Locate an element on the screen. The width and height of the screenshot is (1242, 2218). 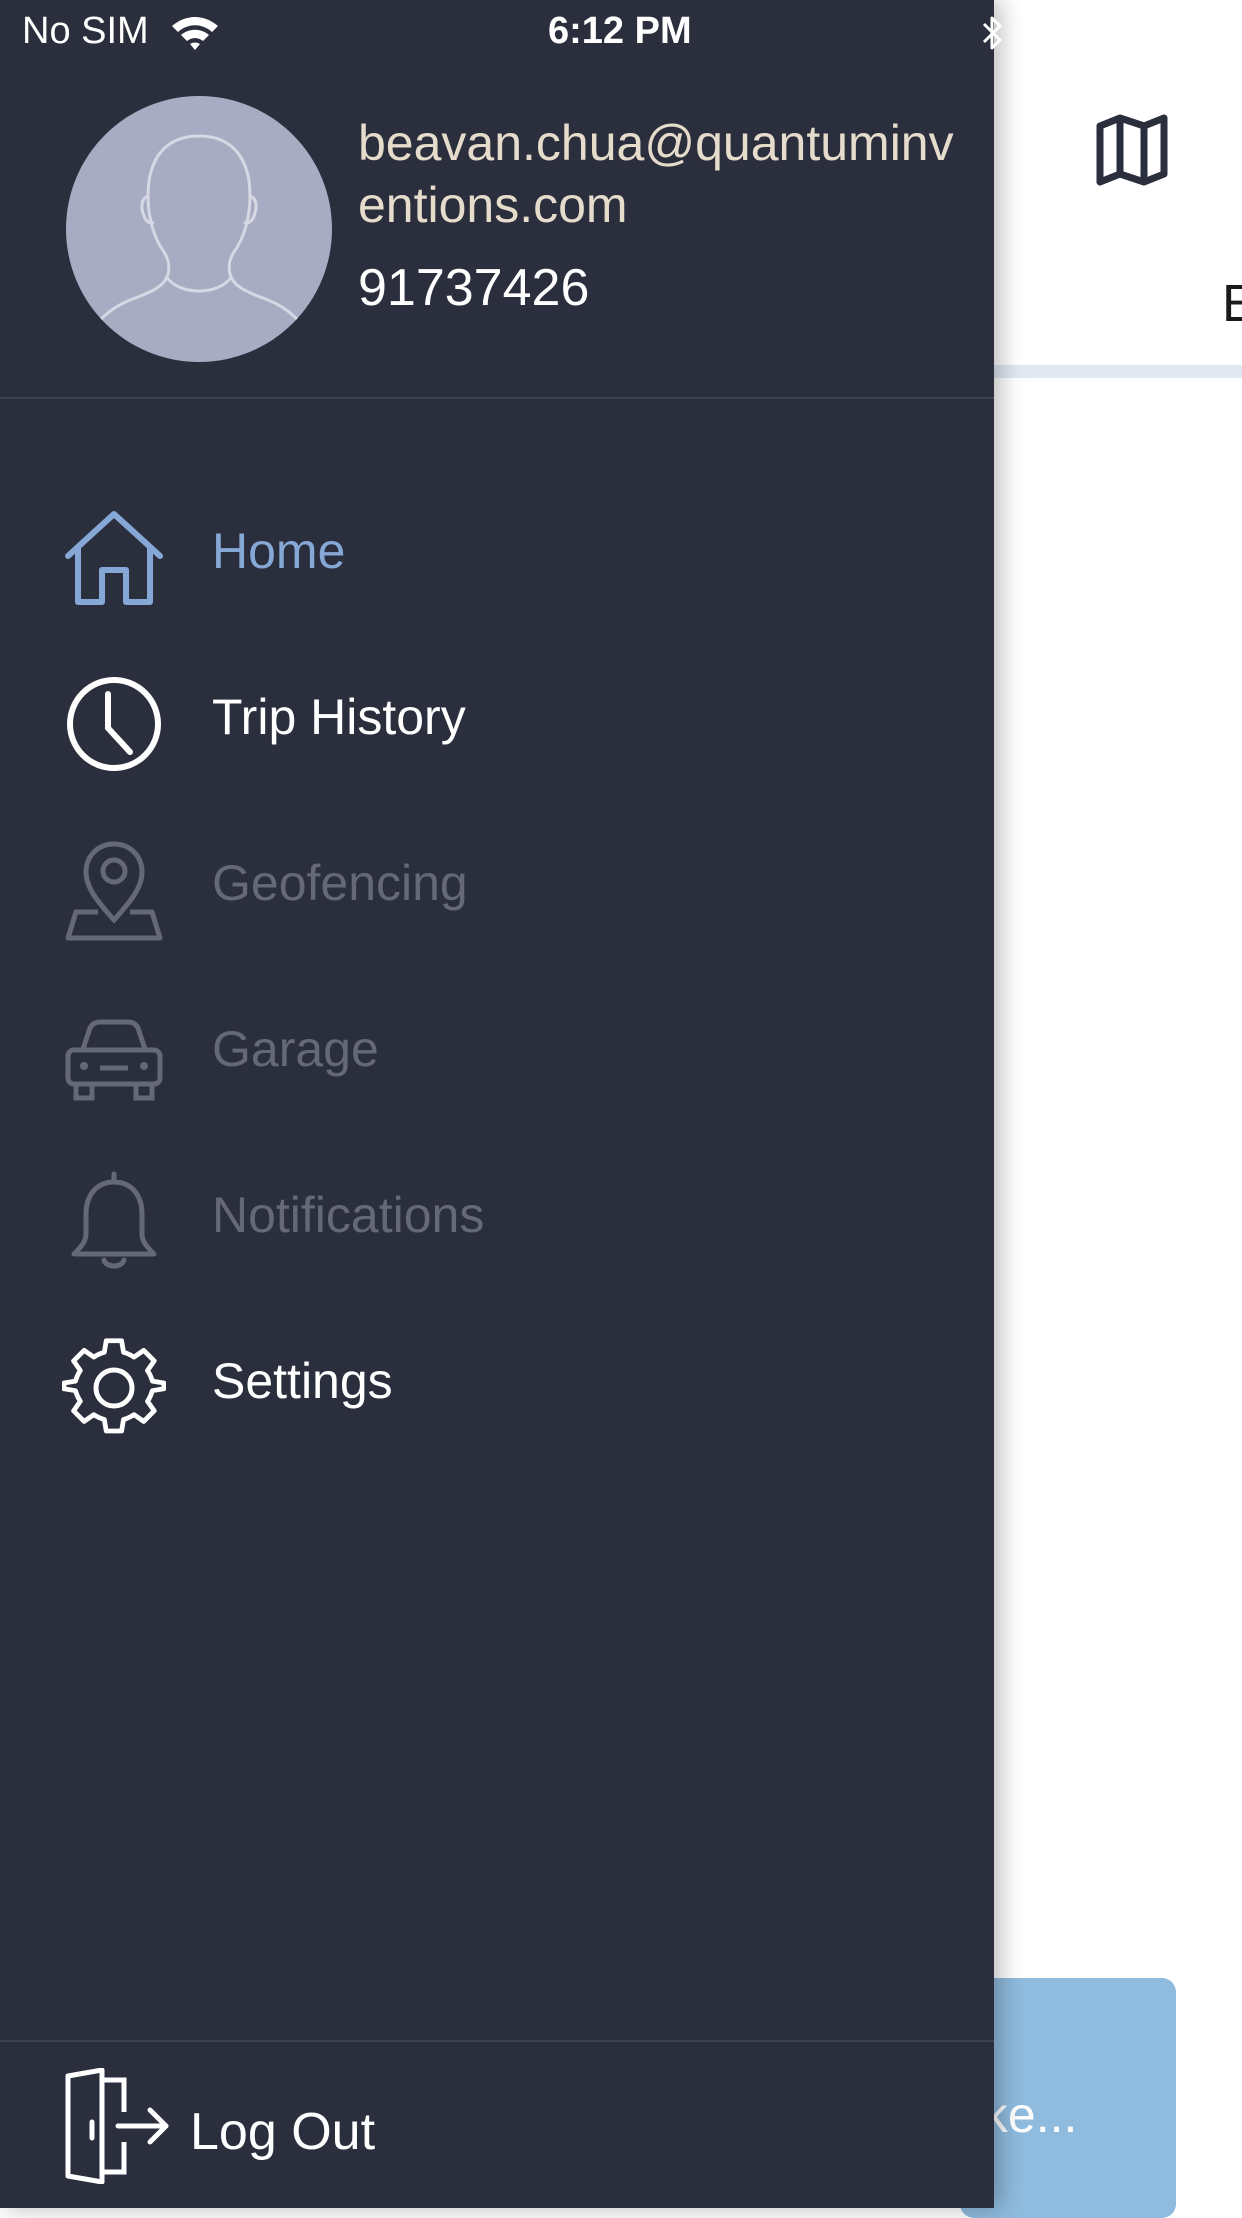
menu-item-notifications: Notifications is located at coordinates (497, 1216).